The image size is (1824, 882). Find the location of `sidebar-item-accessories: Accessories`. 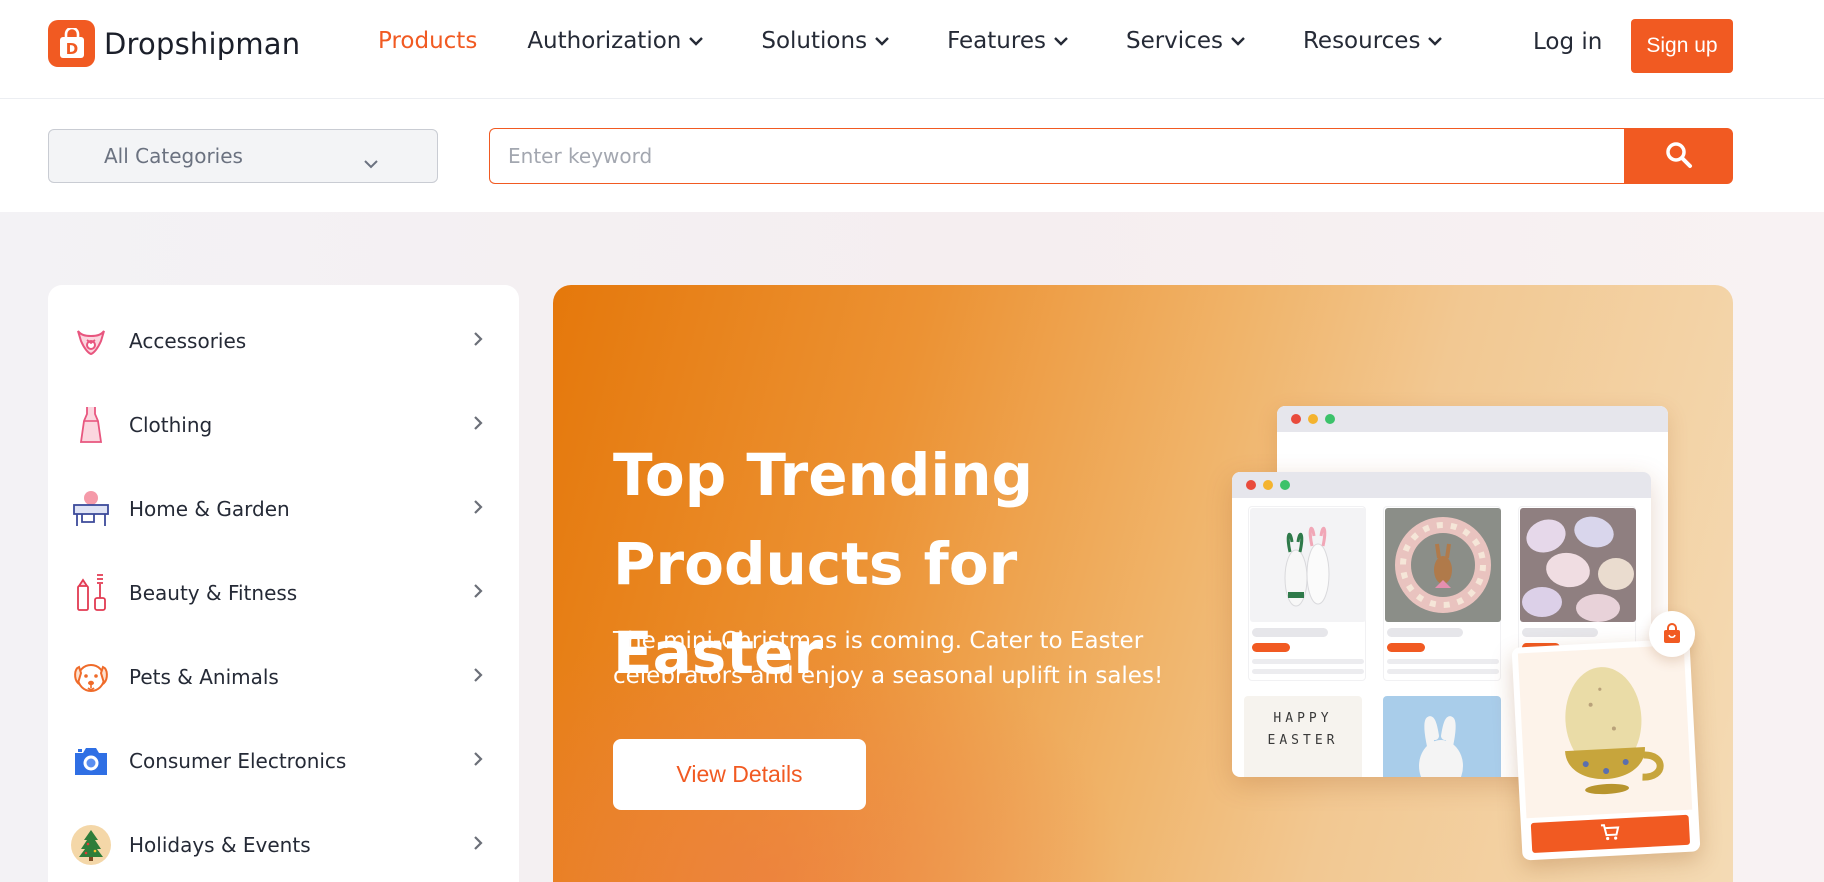

sidebar-item-accessories: Accessories is located at coordinates (283, 341).